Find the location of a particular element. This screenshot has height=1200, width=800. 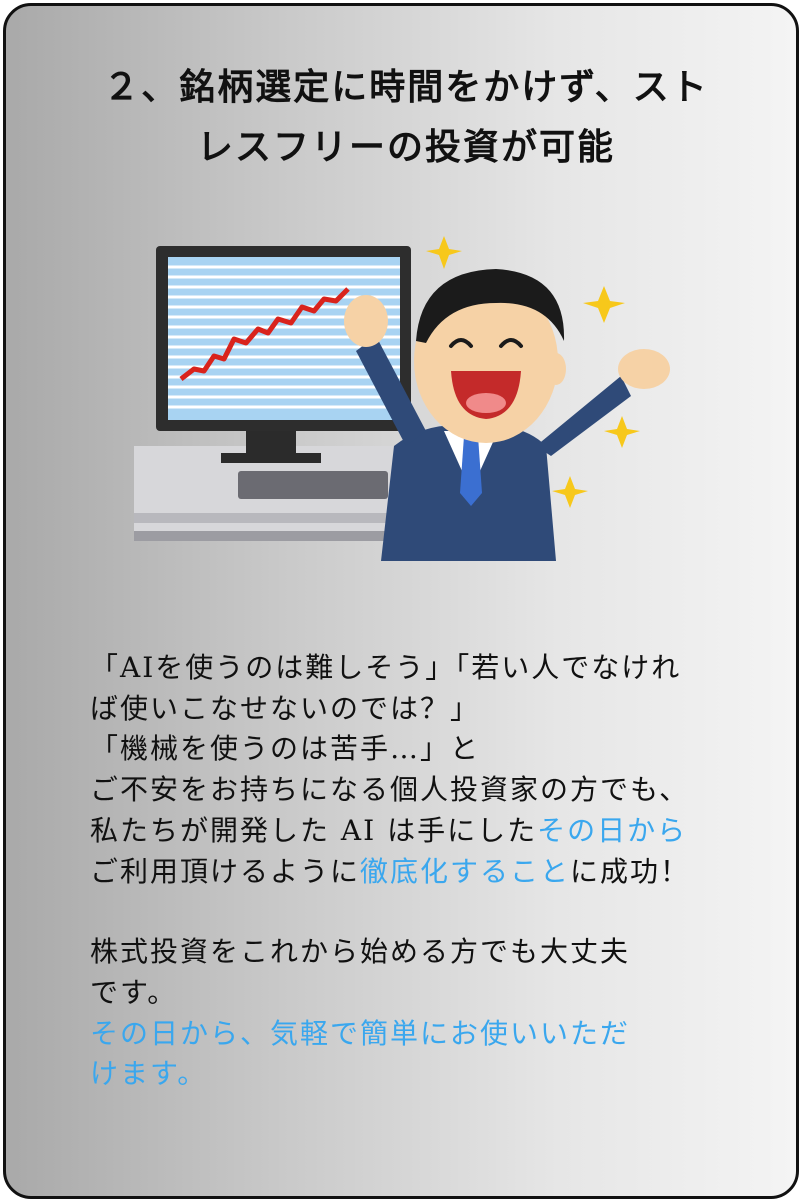

paragraph1-line5: 私たちが開発した AI は手にしたその日から is located at coordinates (415, 831).